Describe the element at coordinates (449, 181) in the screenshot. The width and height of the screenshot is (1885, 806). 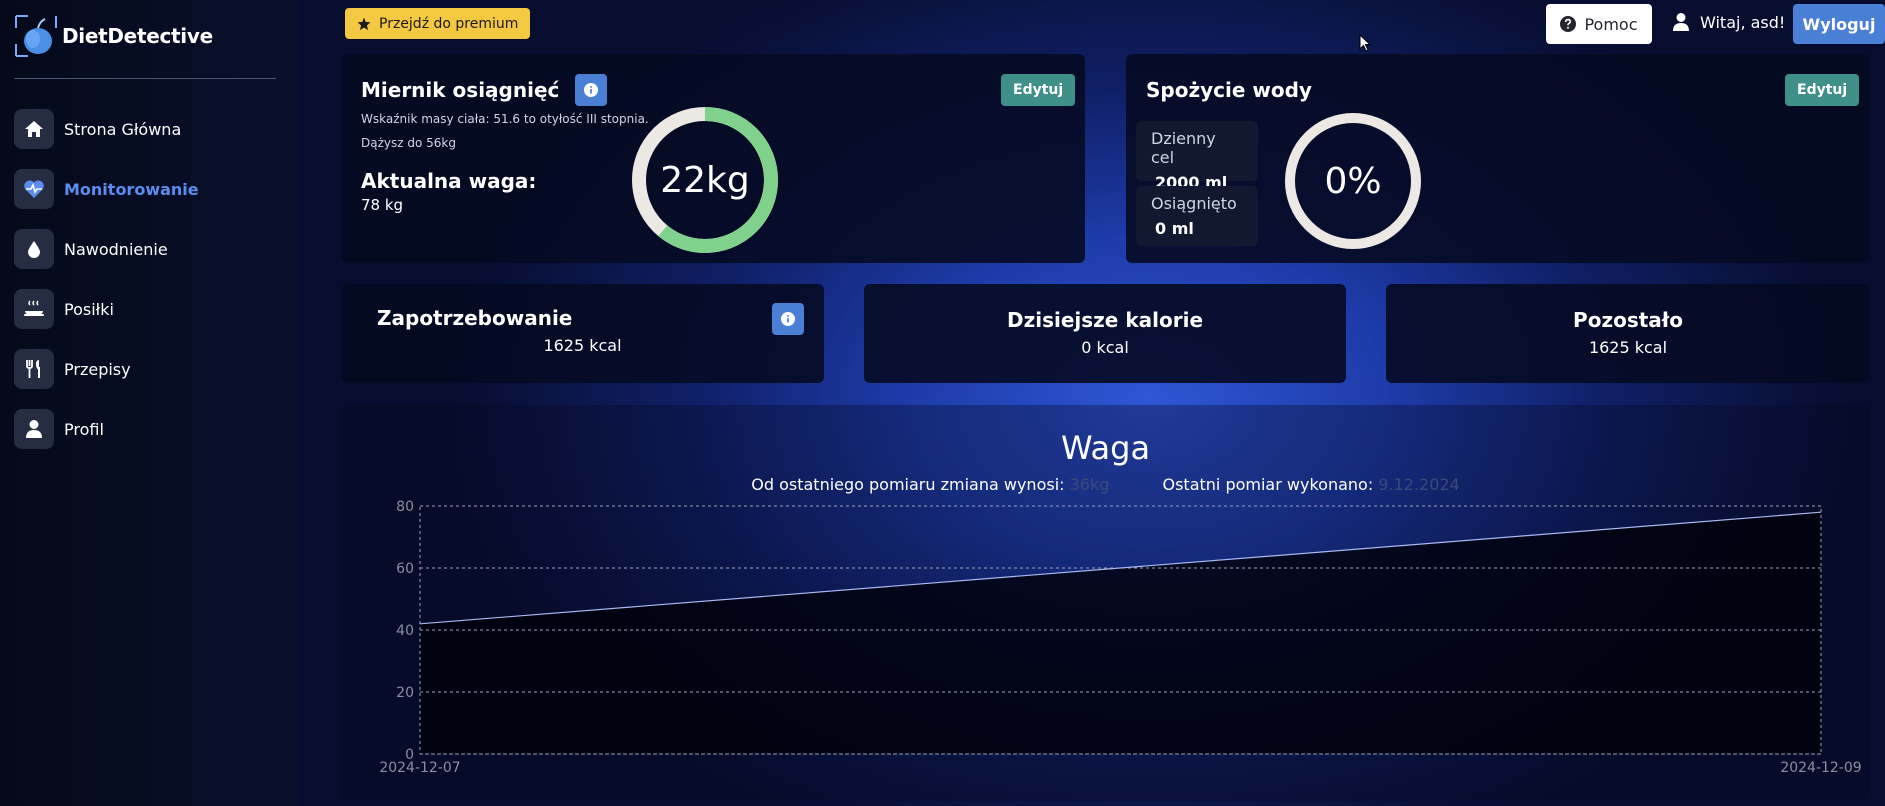
I see `current-weight-heading: Aktualna waga:` at that location.